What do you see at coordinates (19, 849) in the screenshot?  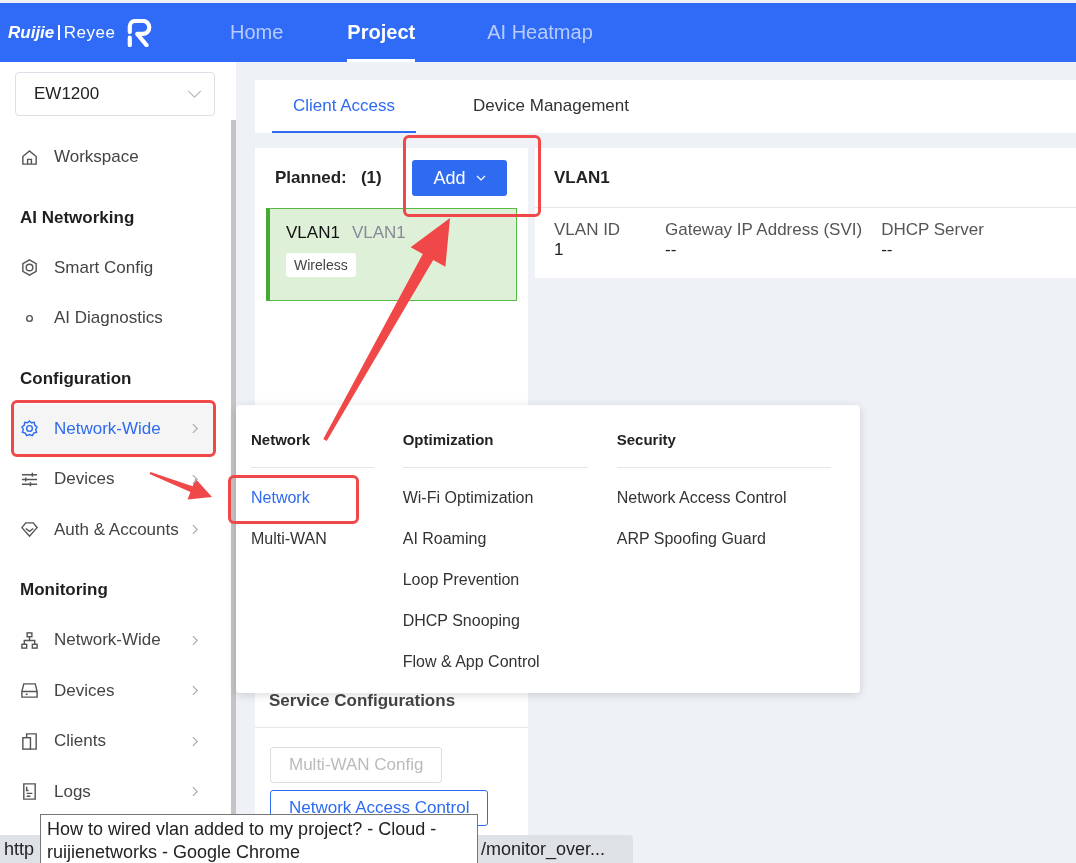 I see `url-text: http` at bounding box center [19, 849].